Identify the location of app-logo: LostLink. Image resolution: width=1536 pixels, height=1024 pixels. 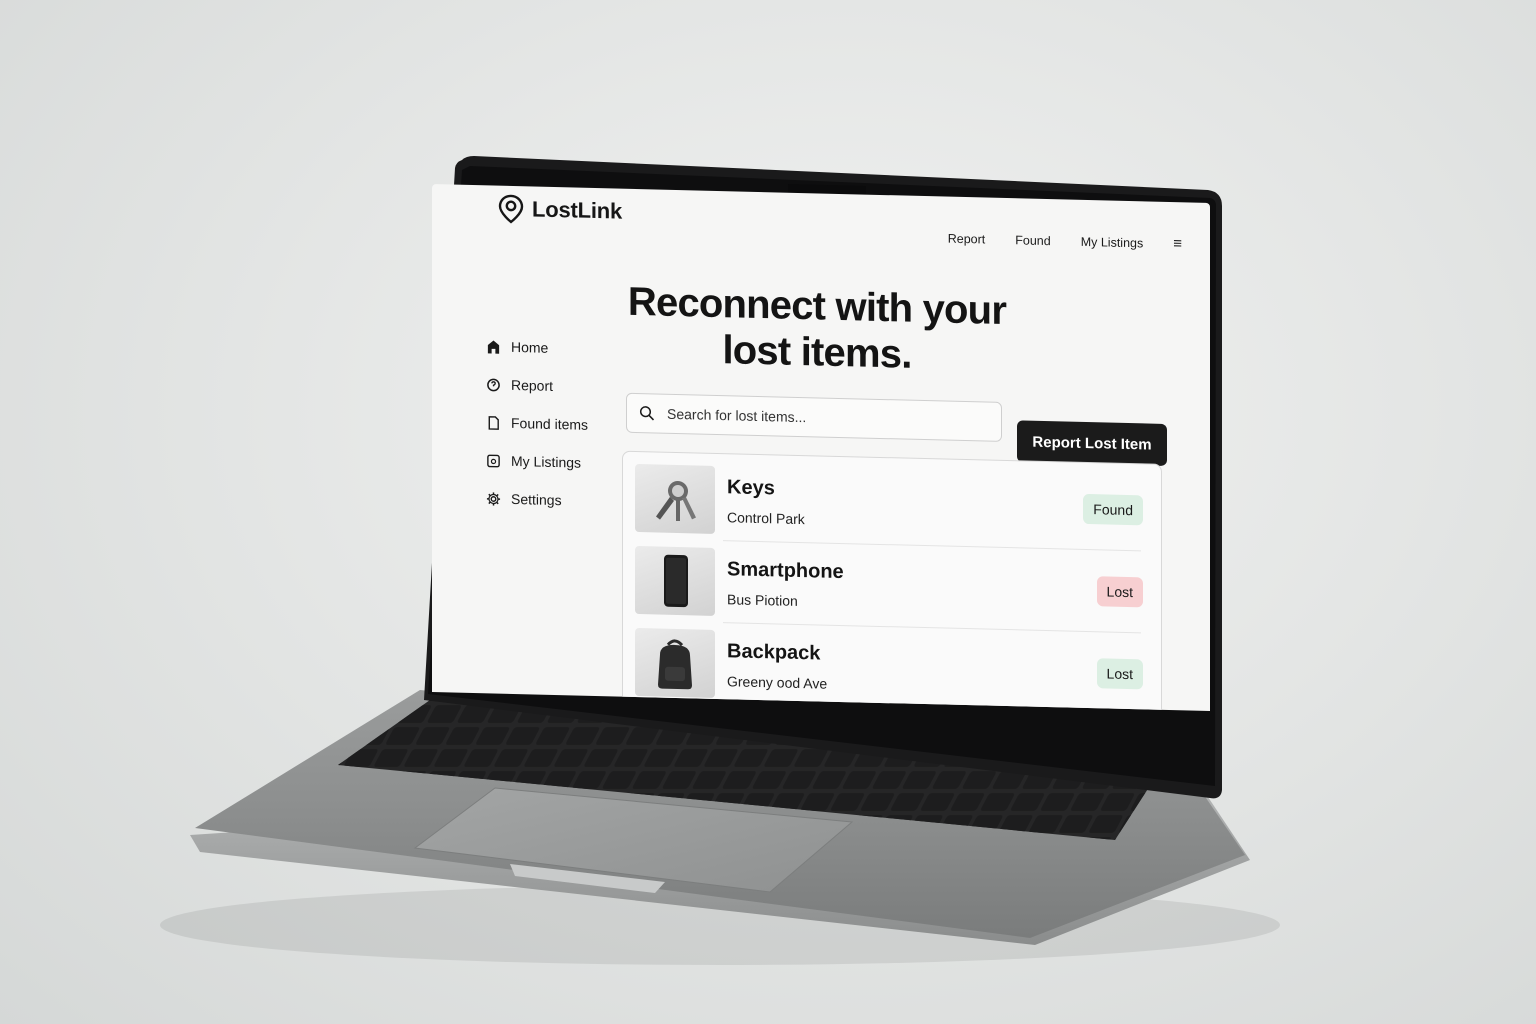
(560, 210).